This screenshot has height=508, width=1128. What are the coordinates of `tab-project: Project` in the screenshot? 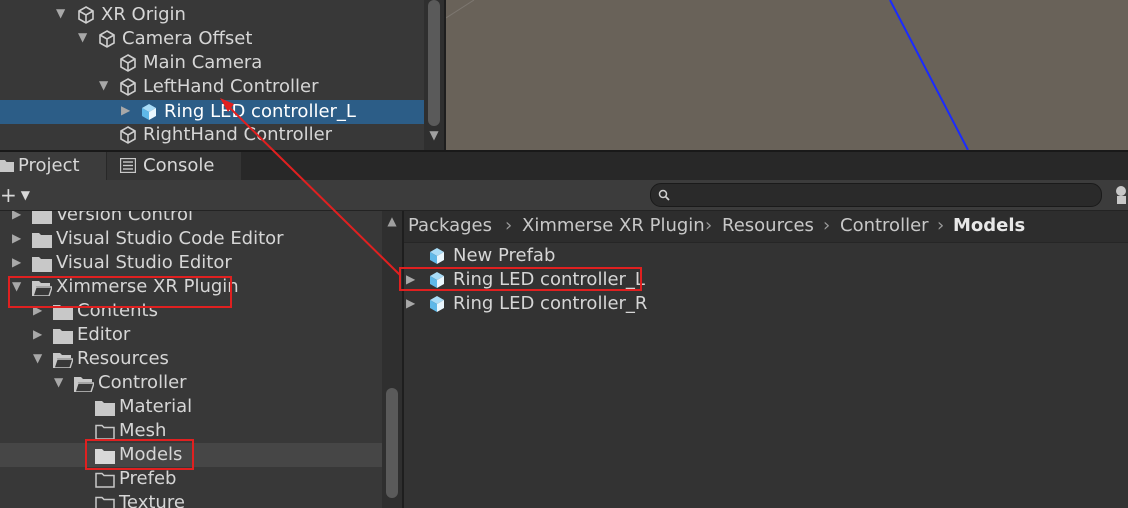 It's located at (53, 166).